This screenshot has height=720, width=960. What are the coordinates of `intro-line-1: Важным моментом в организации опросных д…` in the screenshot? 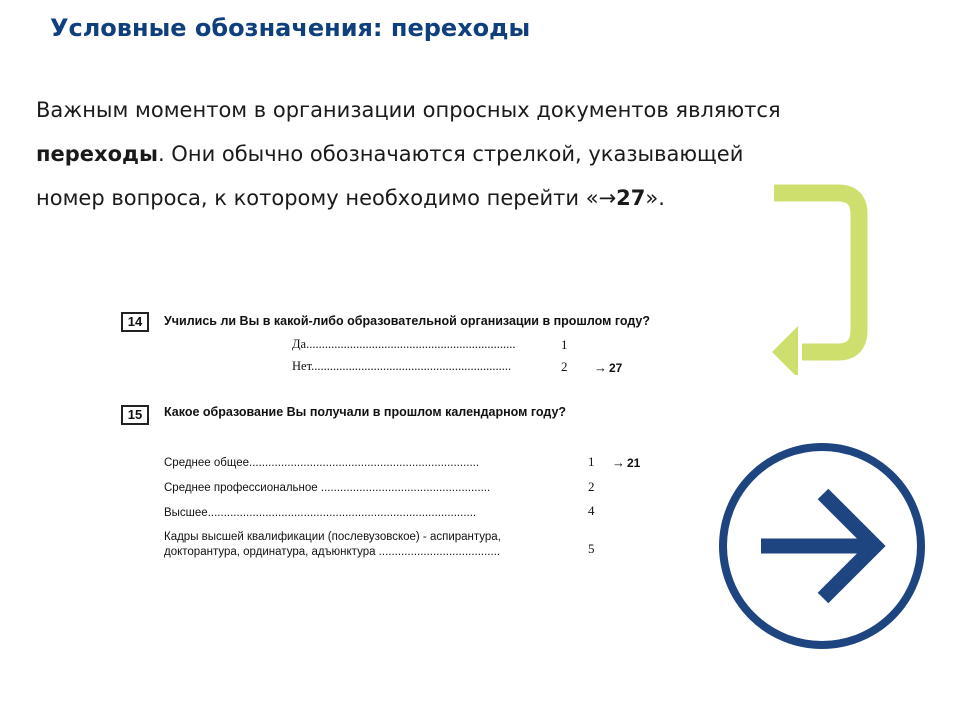 It's located at (408, 110).